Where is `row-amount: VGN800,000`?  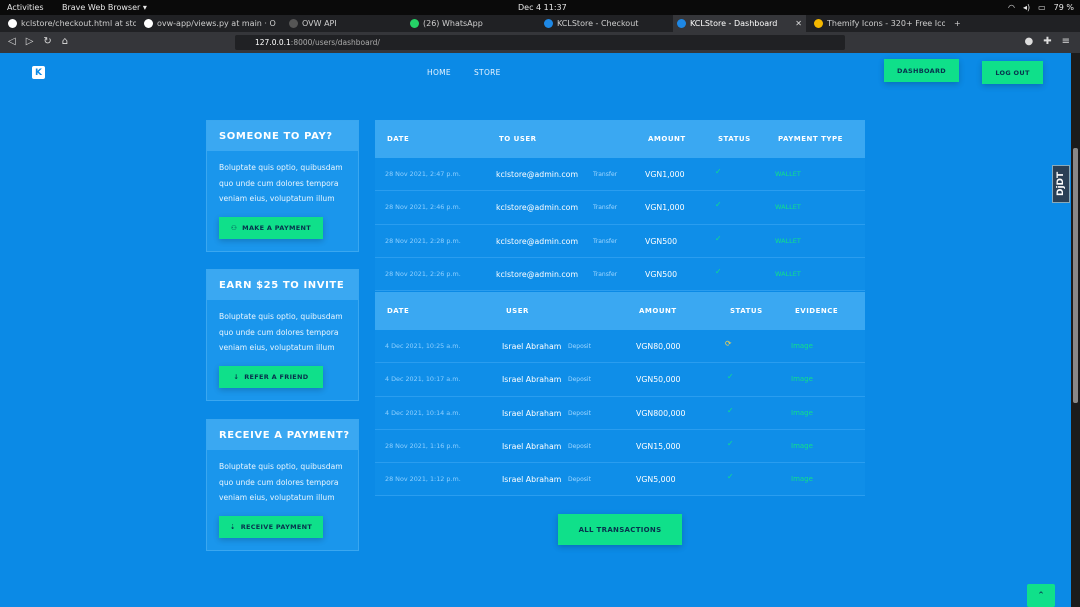
row-amount: VGN800,000 is located at coordinates (661, 413).